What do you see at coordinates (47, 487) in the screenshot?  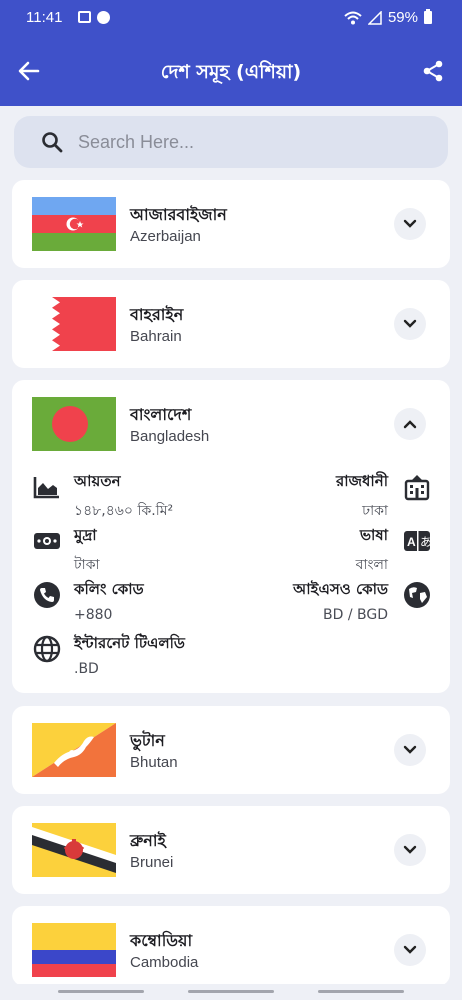 I see `area-chart-icon` at bounding box center [47, 487].